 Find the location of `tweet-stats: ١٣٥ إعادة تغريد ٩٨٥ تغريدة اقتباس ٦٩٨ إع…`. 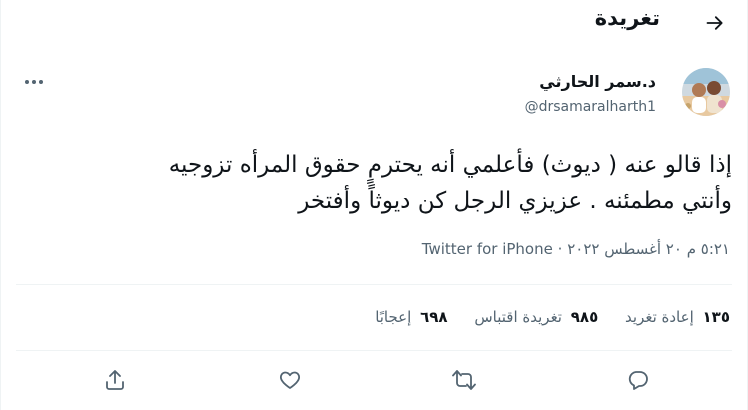

tweet-stats: ١٣٥ إعادة تغريد ٩٨٥ تغريدة اقتباس ٦٩٨ إع… is located at coordinates (541, 317).